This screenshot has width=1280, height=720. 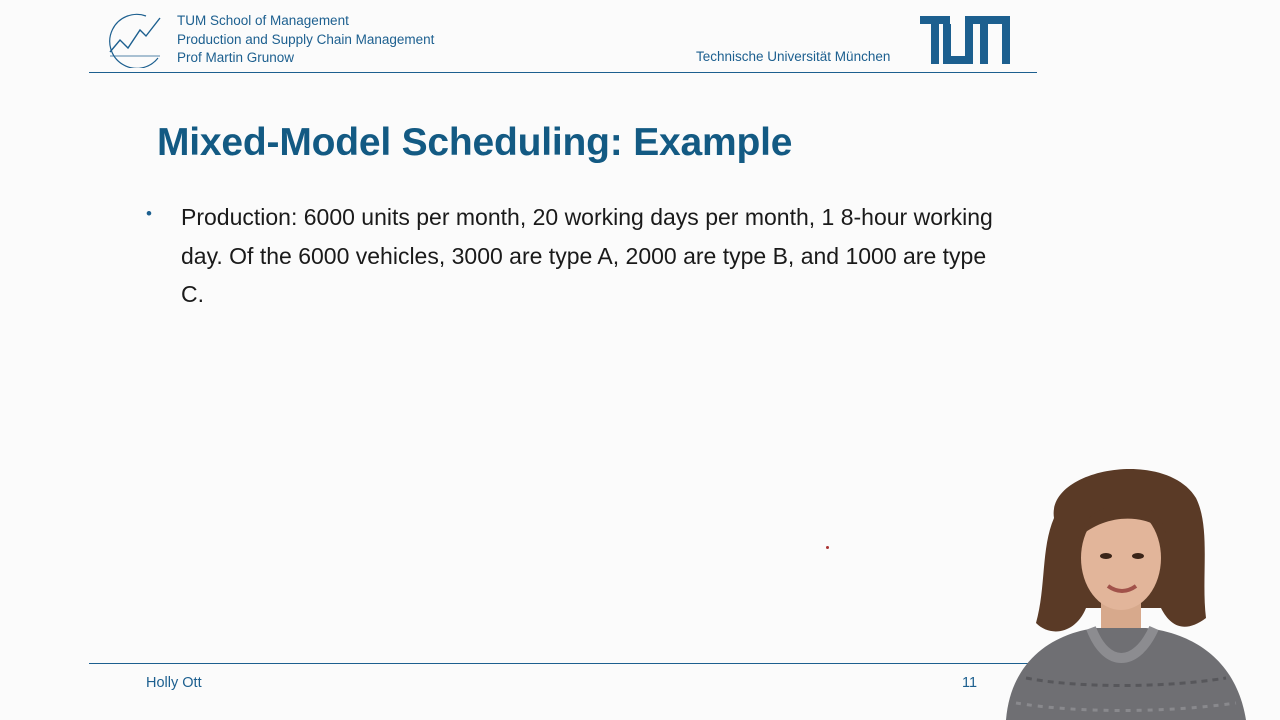 I want to click on page-number: 11, so click(x=970, y=683).